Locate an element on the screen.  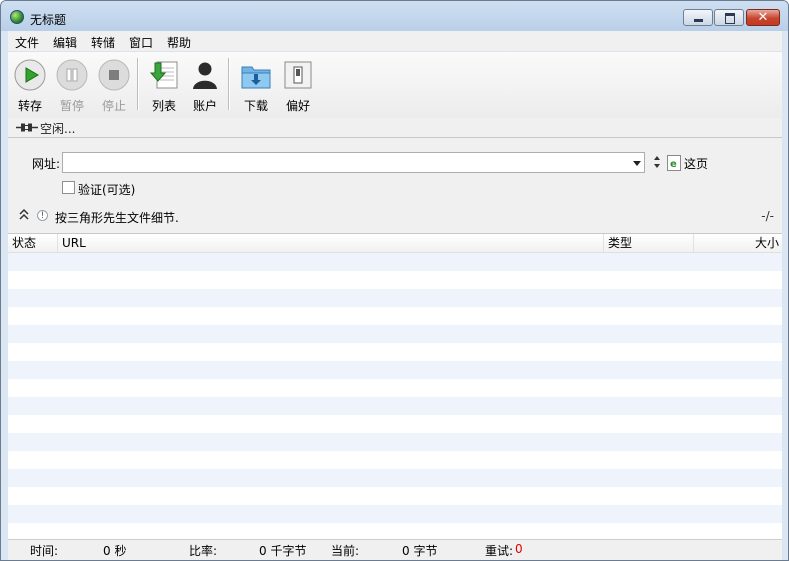
user-icon is located at coordinates (205, 75).